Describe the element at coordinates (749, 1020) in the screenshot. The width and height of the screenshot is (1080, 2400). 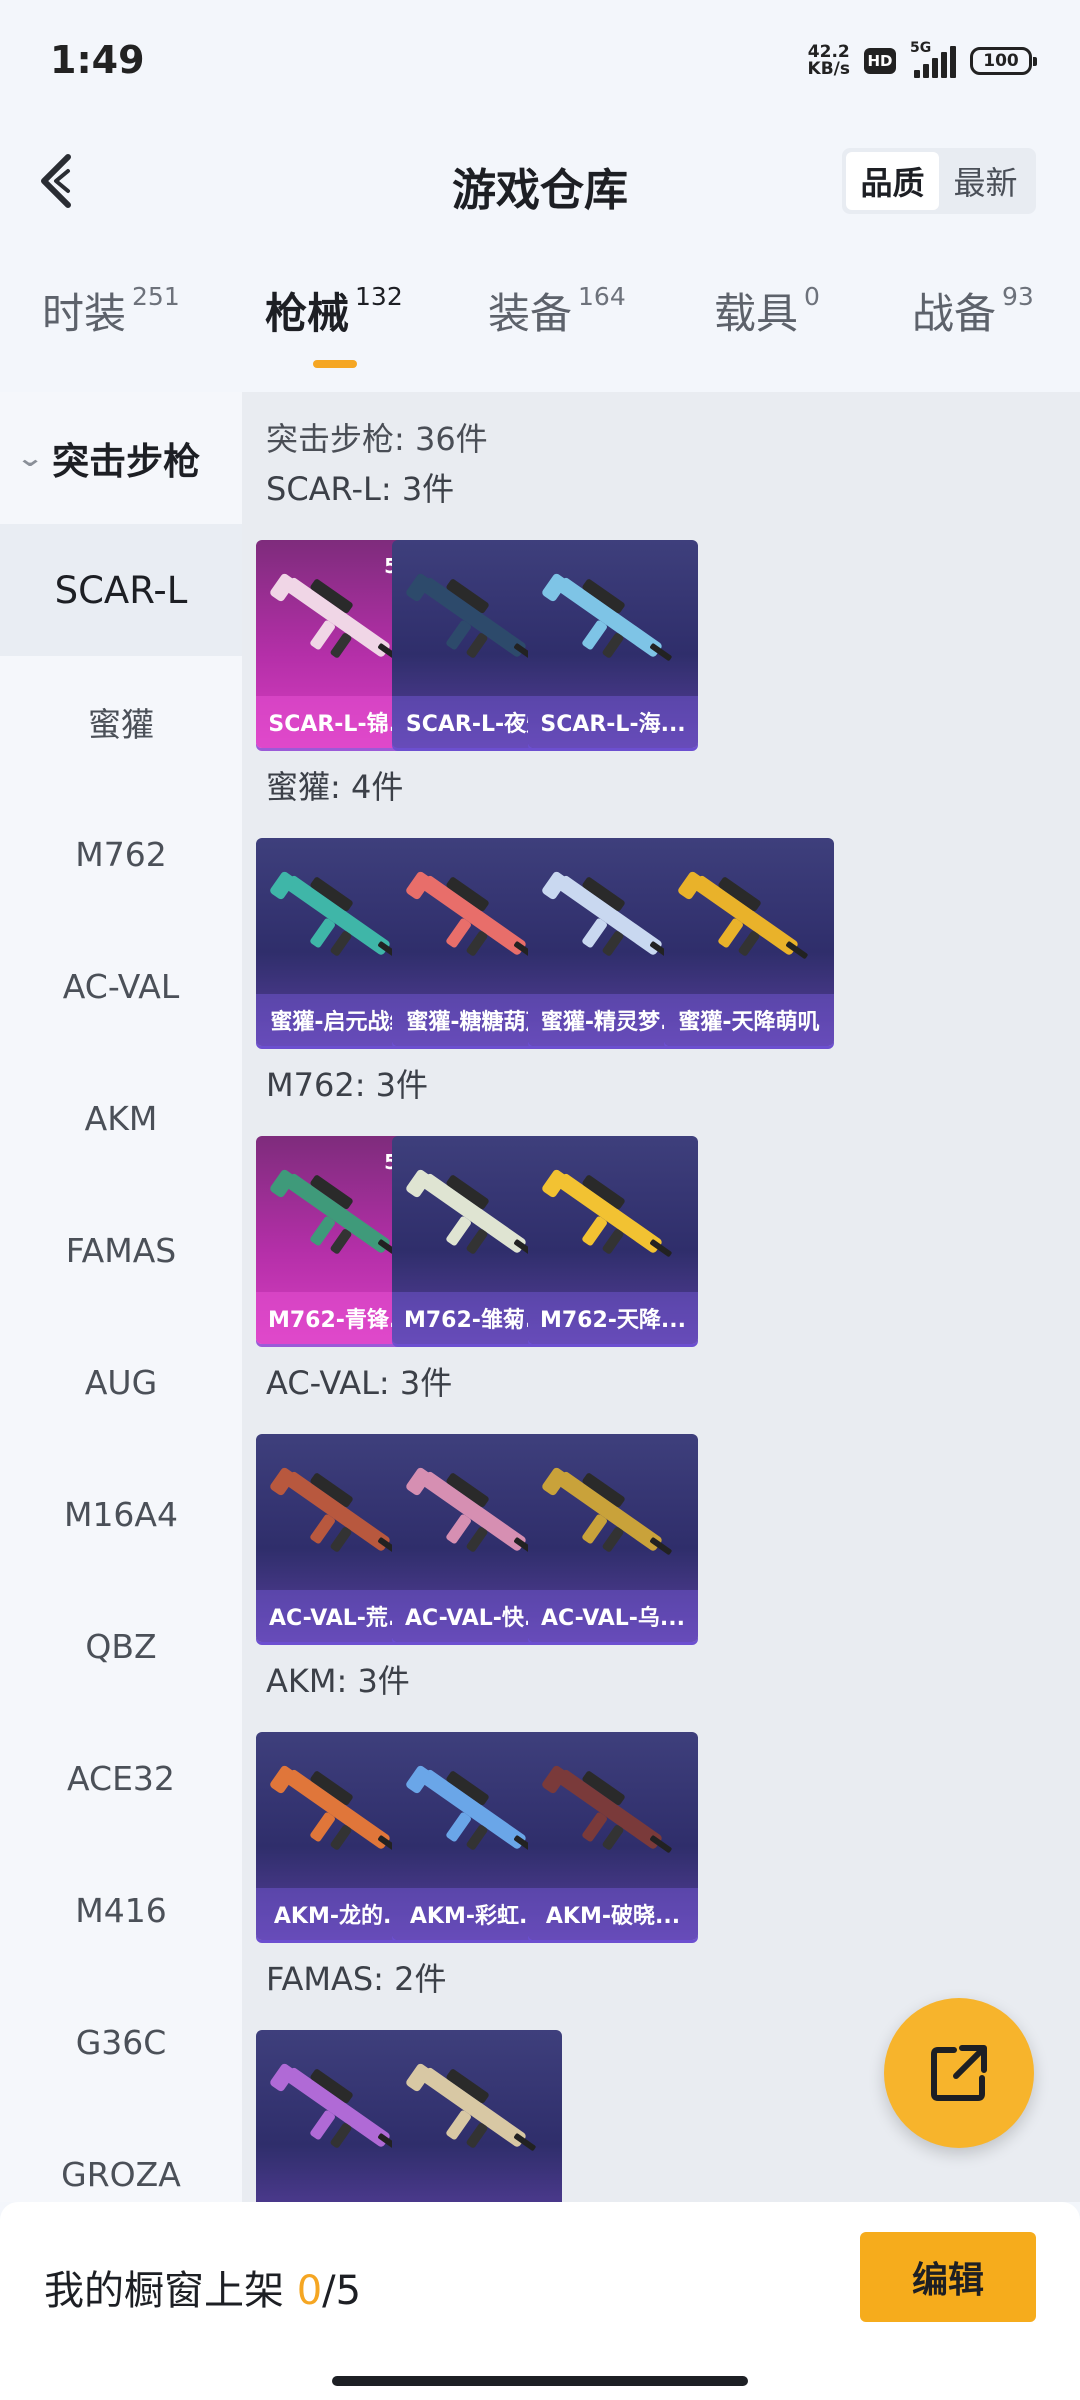
I see `skin-name: 蜜獾-天降萌叽` at that location.